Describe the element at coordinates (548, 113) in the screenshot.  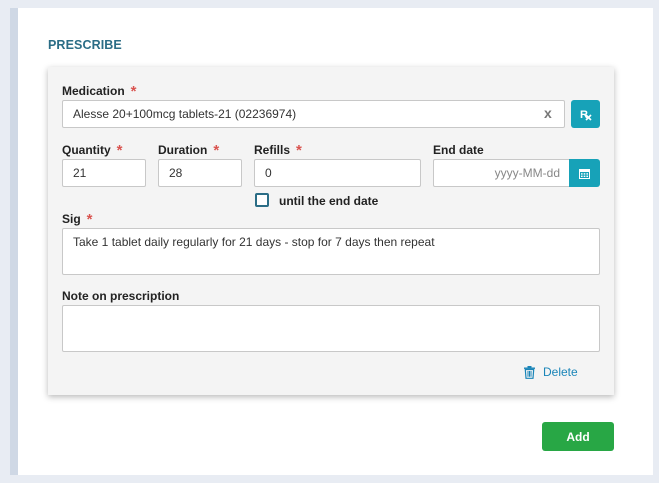
I see `clear-medication-icon: x` at that location.